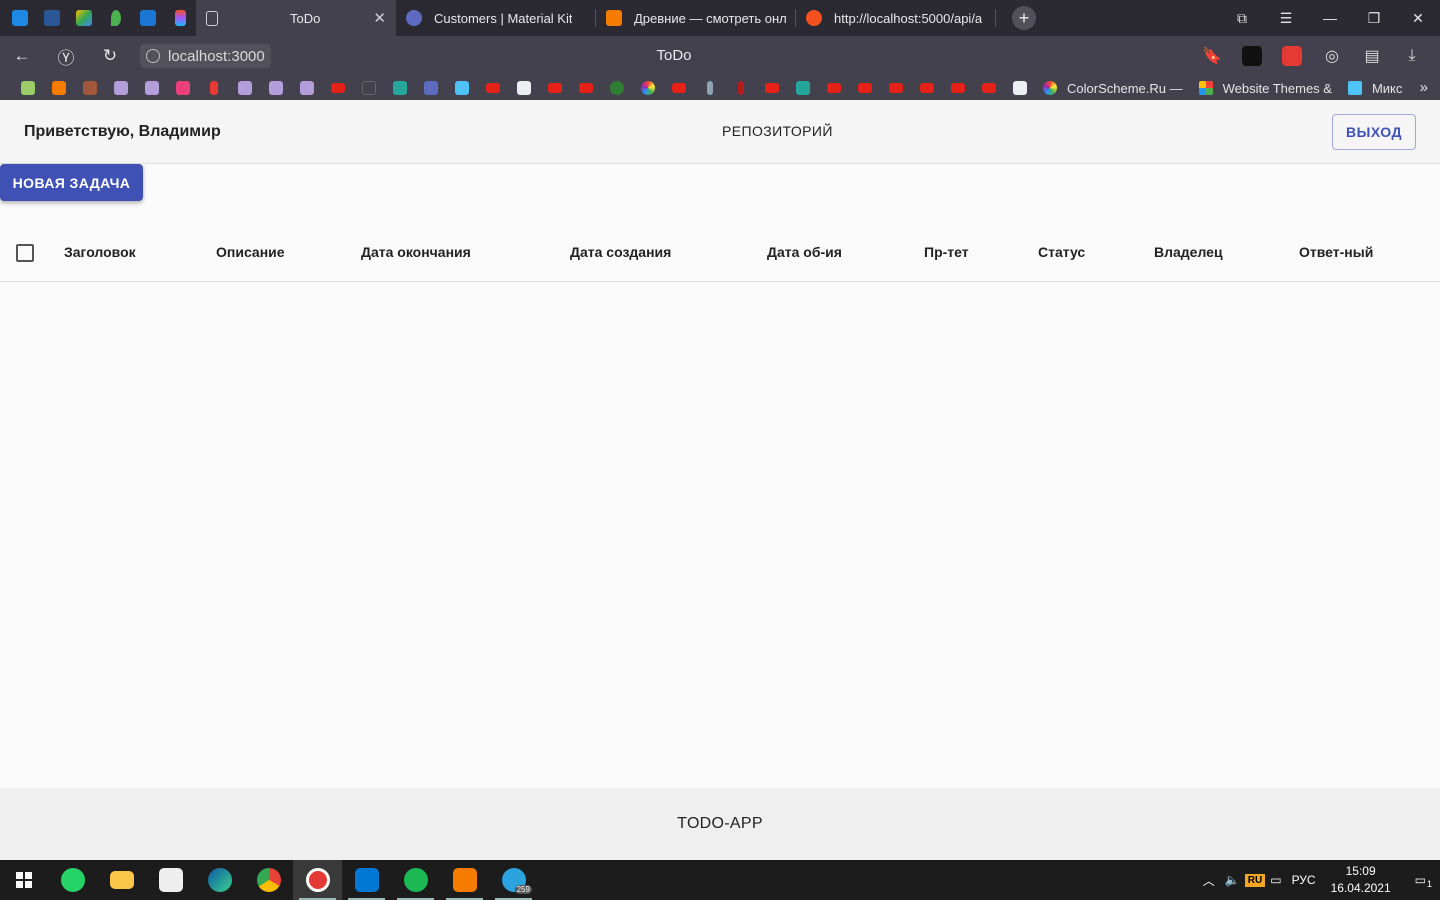 Image resolution: width=1440 pixels, height=900 pixels. I want to click on repository-link: РЕПОЗИТОРИЙ, so click(777, 131).